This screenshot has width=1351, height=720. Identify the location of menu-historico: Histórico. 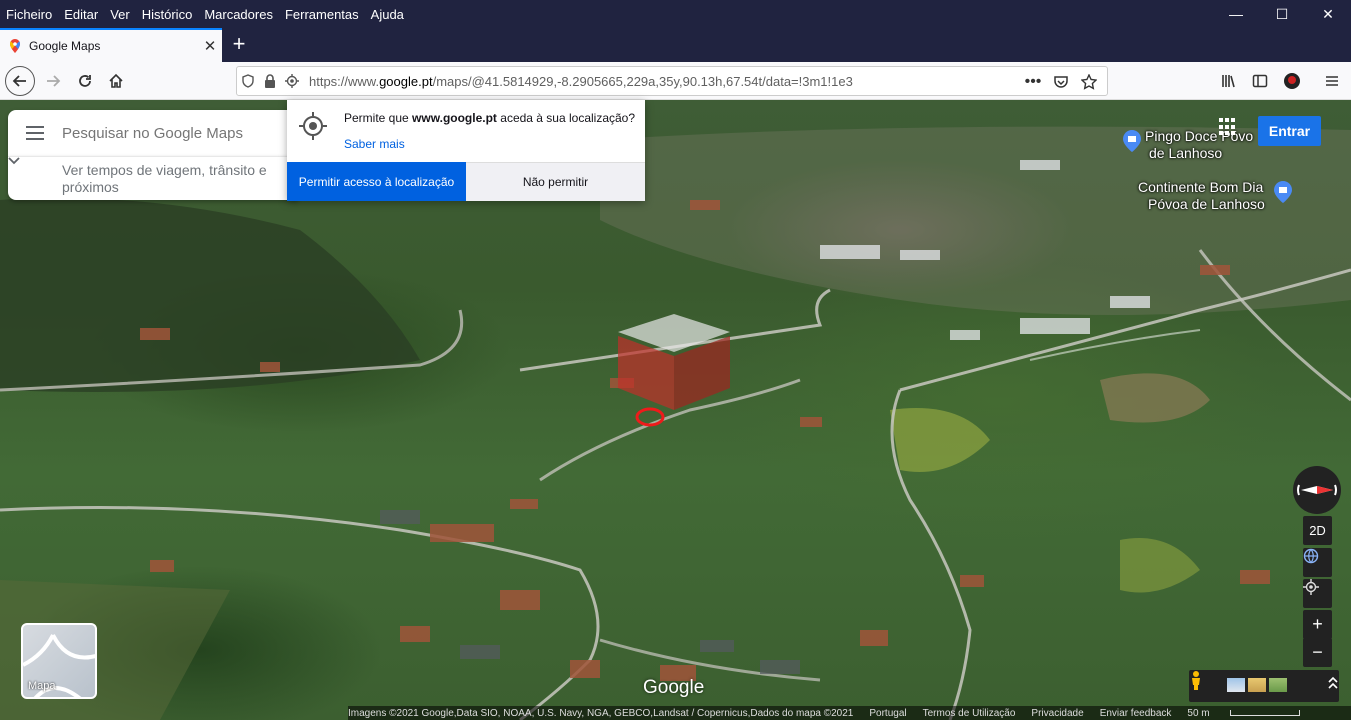
(167, 14).